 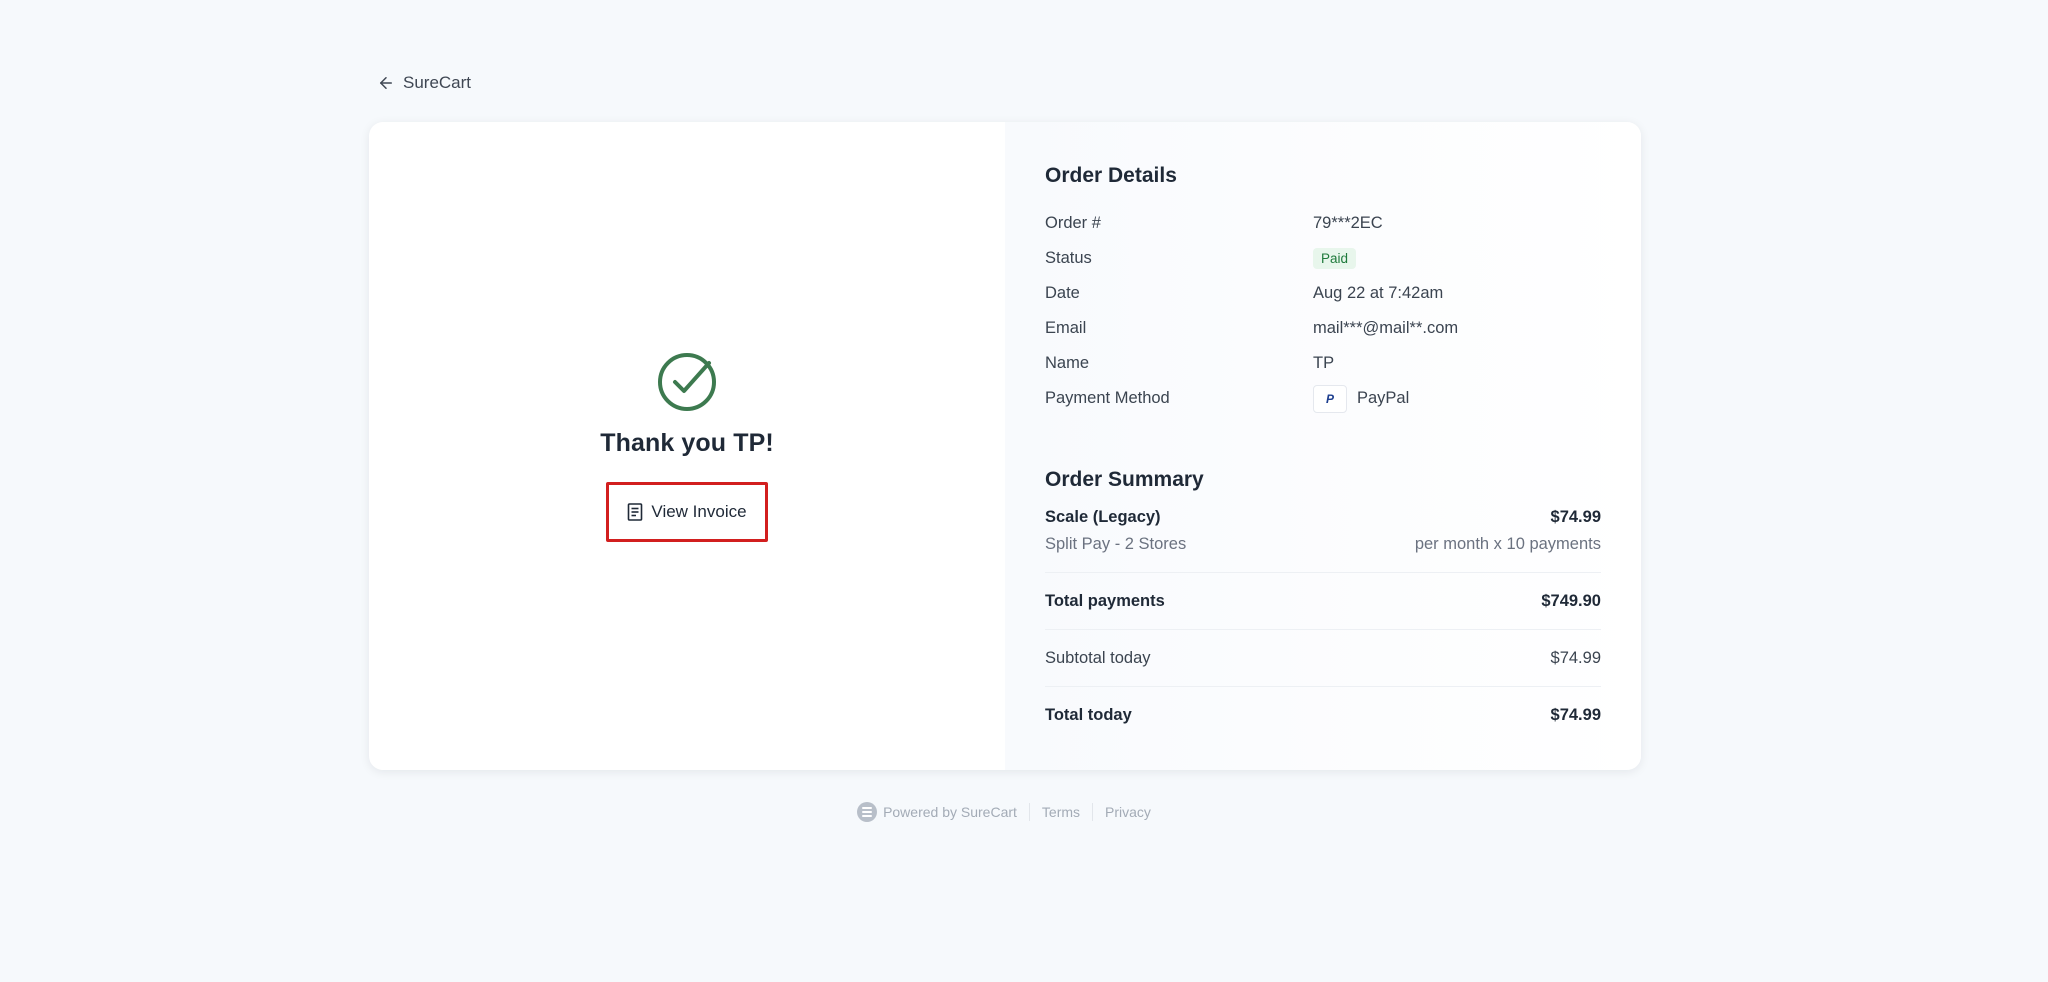 I want to click on item-variant: Split Pay - 2 Stores, so click(x=1116, y=544).